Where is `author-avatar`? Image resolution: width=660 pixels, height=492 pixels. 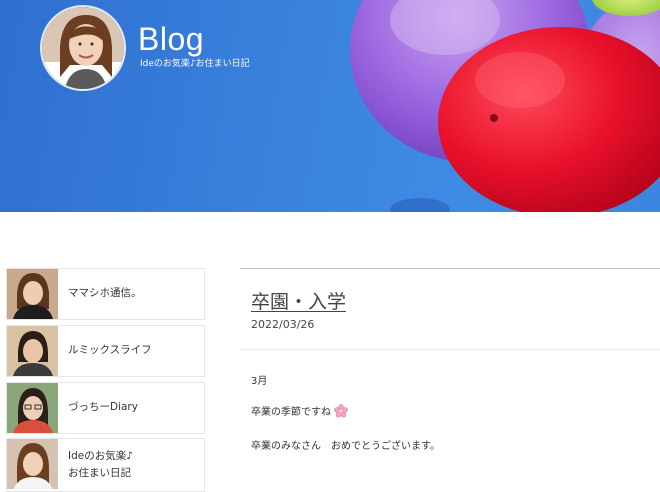
author-avatar is located at coordinates (83, 48).